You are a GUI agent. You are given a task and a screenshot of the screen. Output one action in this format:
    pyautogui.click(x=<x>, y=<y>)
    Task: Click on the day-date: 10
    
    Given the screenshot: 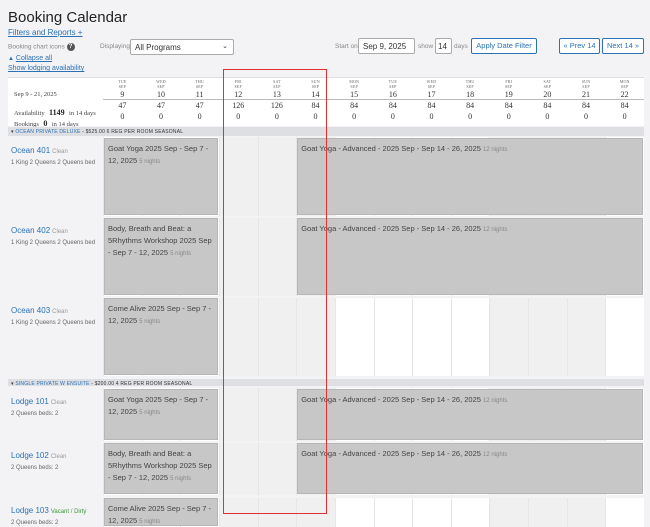 What is the action you would take?
    pyautogui.click(x=160, y=94)
    